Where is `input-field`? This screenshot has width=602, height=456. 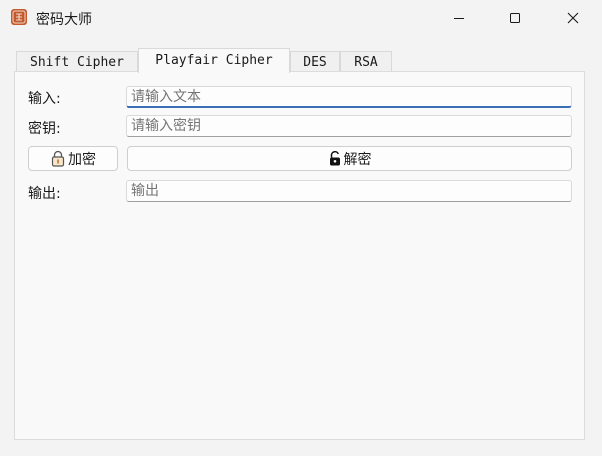 input-field is located at coordinates (349, 97).